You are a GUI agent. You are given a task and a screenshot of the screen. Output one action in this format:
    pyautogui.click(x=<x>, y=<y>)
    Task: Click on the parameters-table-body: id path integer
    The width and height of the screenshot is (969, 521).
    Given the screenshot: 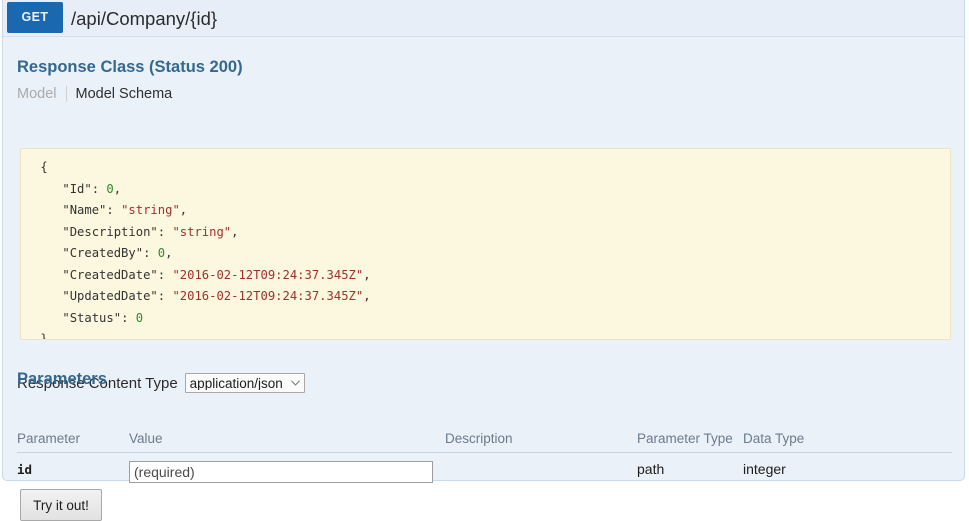 What is the action you would take?
    pyautogui.click(x=484, y=468)
    